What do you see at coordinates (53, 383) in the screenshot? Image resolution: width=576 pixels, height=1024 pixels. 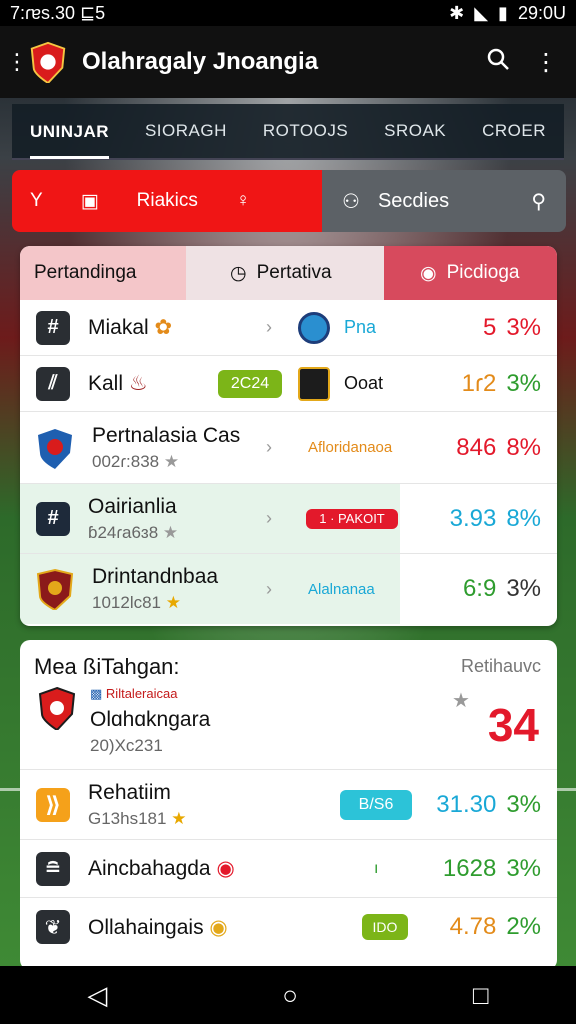 I see `sport-icon: ⫽` at bounding box center [53, 383].